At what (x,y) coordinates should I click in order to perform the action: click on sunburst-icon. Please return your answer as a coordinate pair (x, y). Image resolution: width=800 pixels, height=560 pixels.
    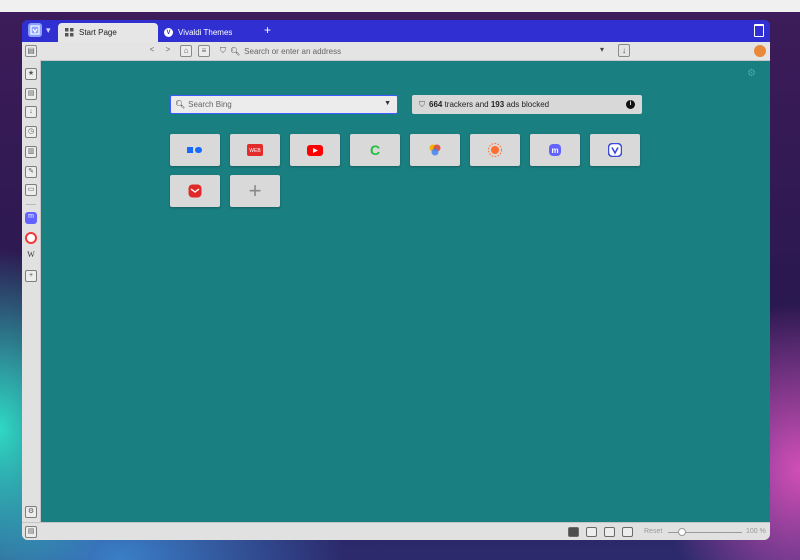
    Looking at the image, I should click on (495, 150).